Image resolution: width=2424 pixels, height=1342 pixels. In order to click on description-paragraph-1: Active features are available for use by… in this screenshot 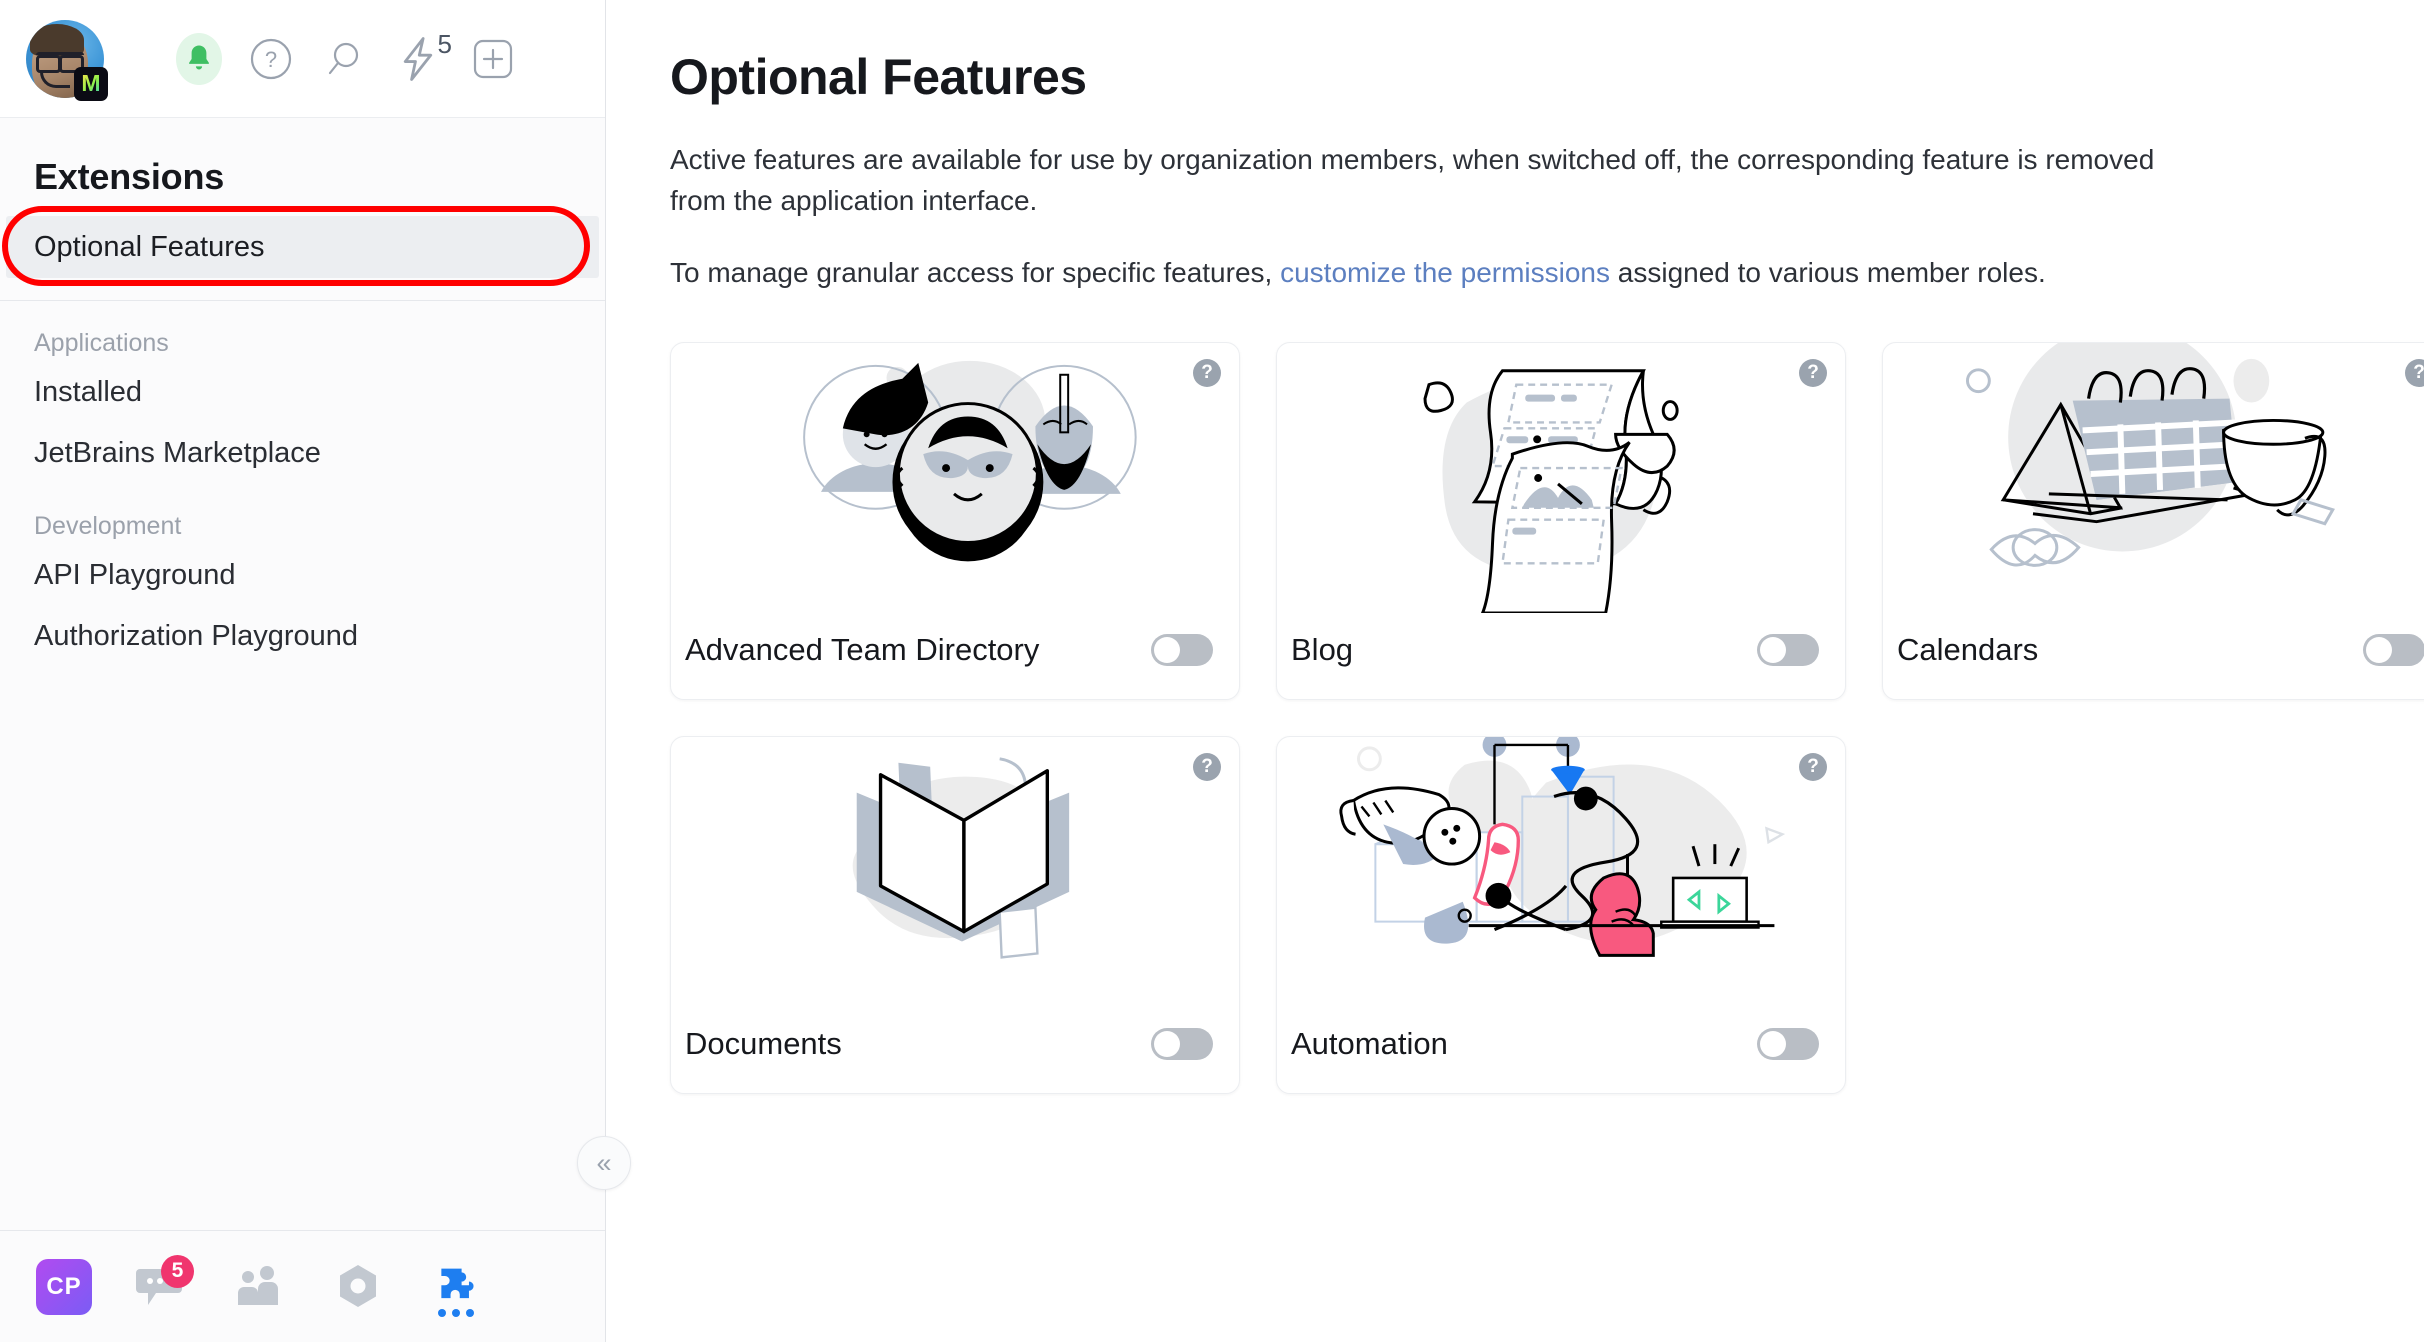, I will do `click(1412, 180)`.